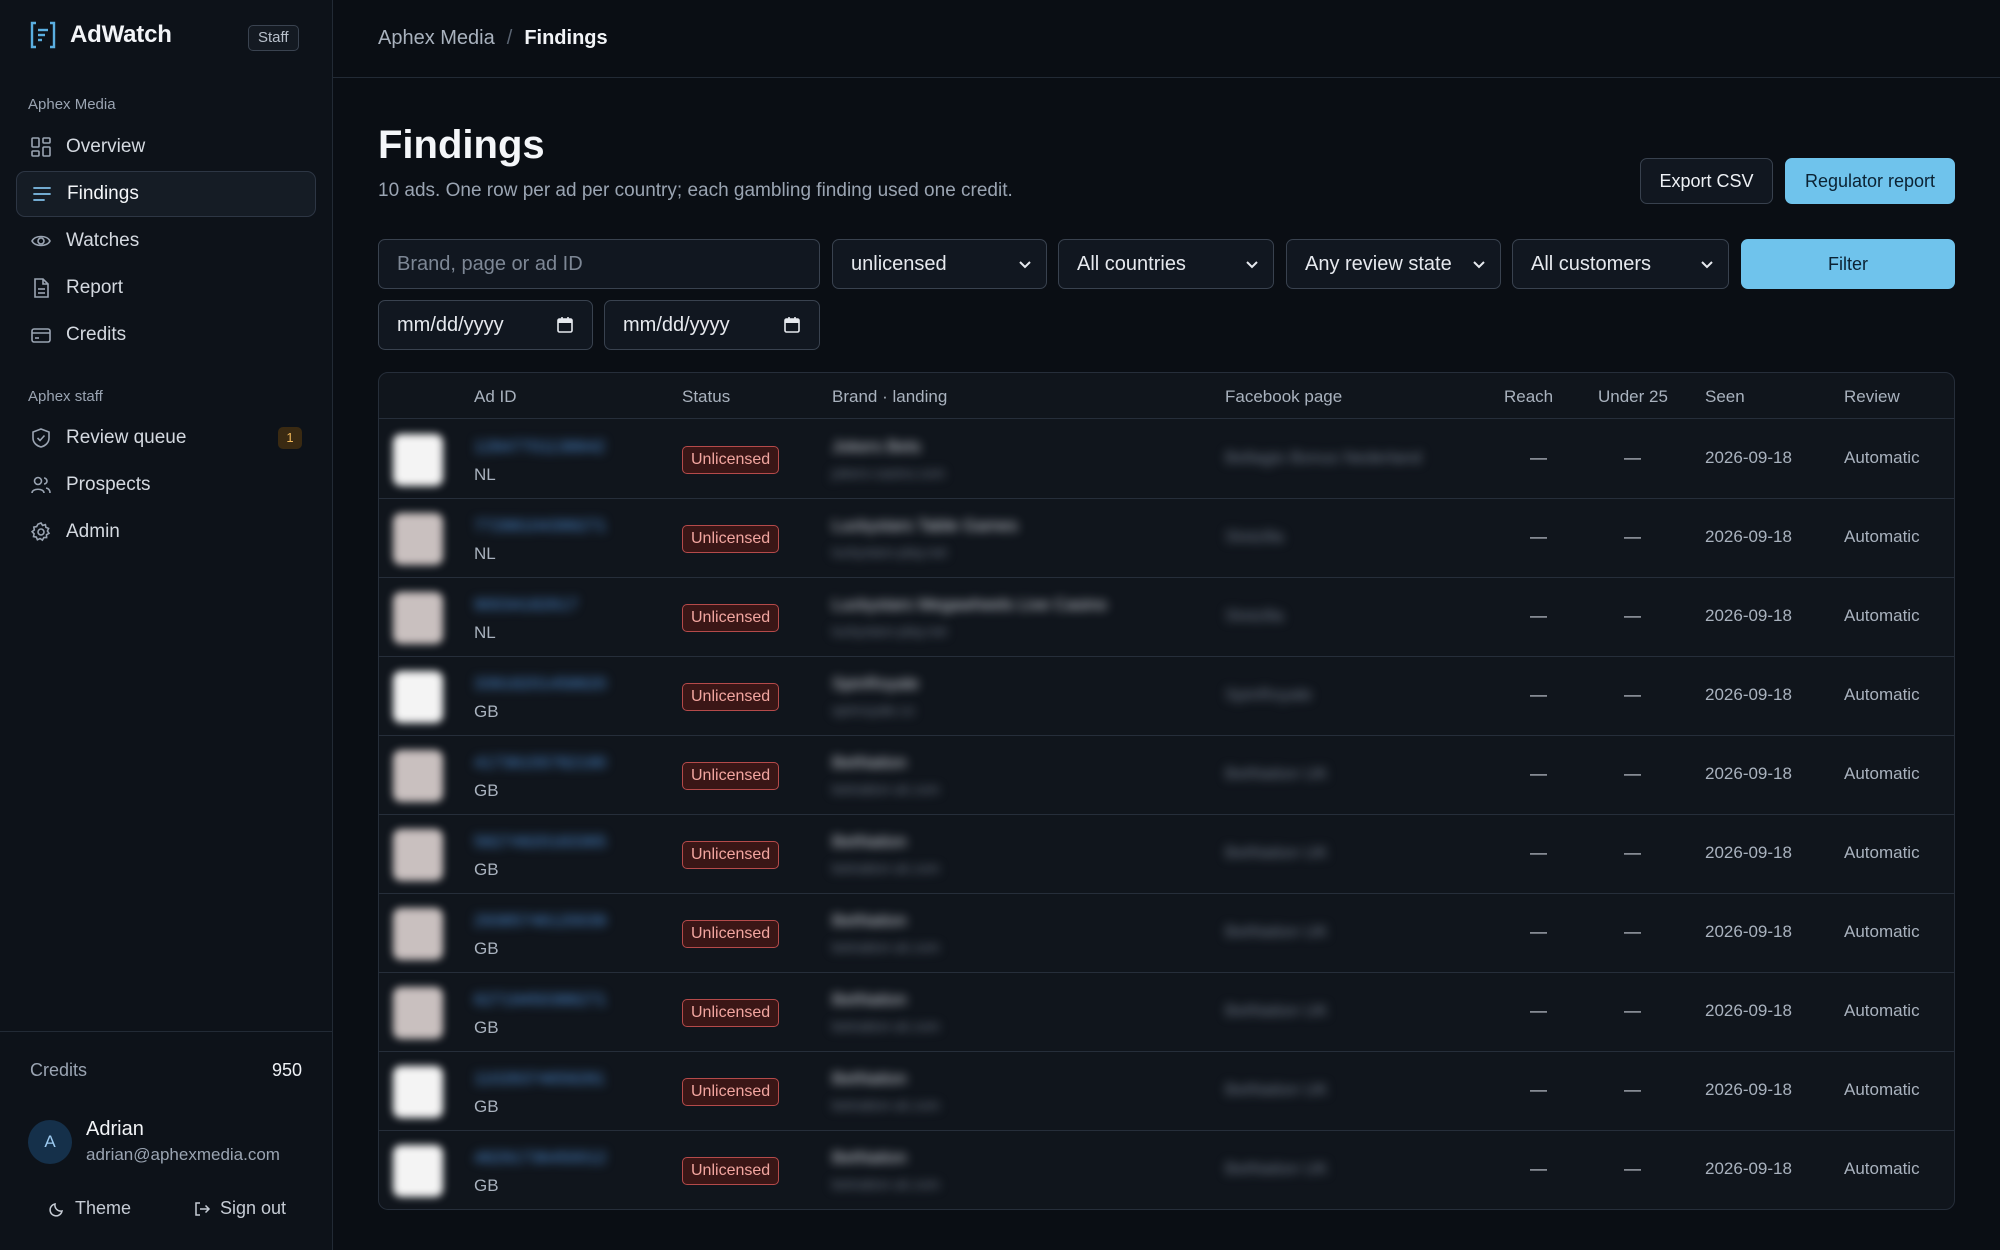  Describe the element at coordinates (1620, 264) in the screenshot. I see `customer-select: All customers` at that location.